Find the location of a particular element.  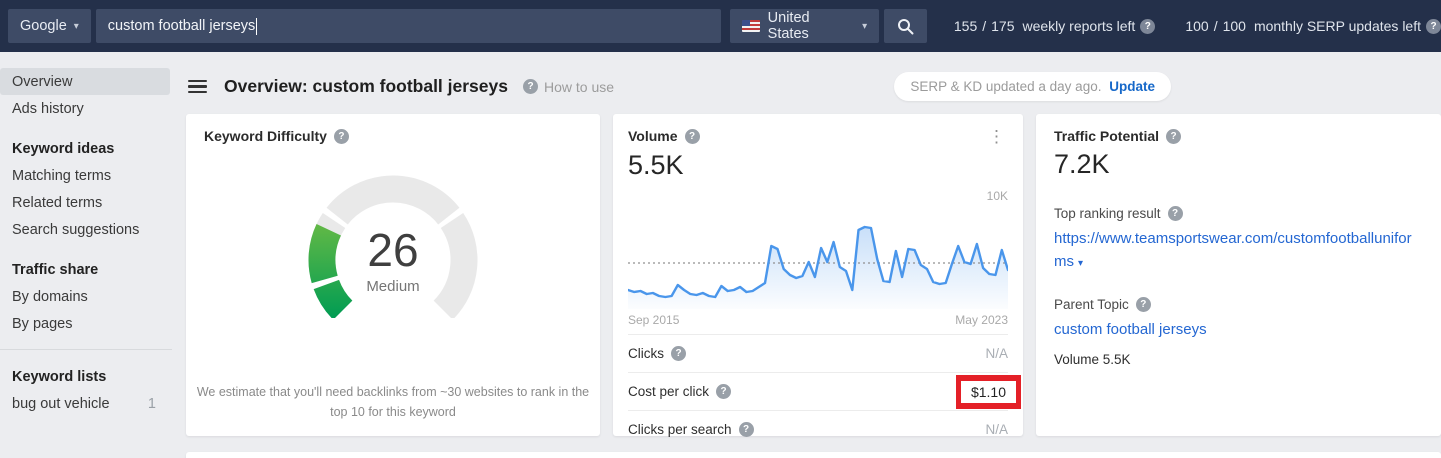

kd-score: 26 is located at coordinates (393, 250).